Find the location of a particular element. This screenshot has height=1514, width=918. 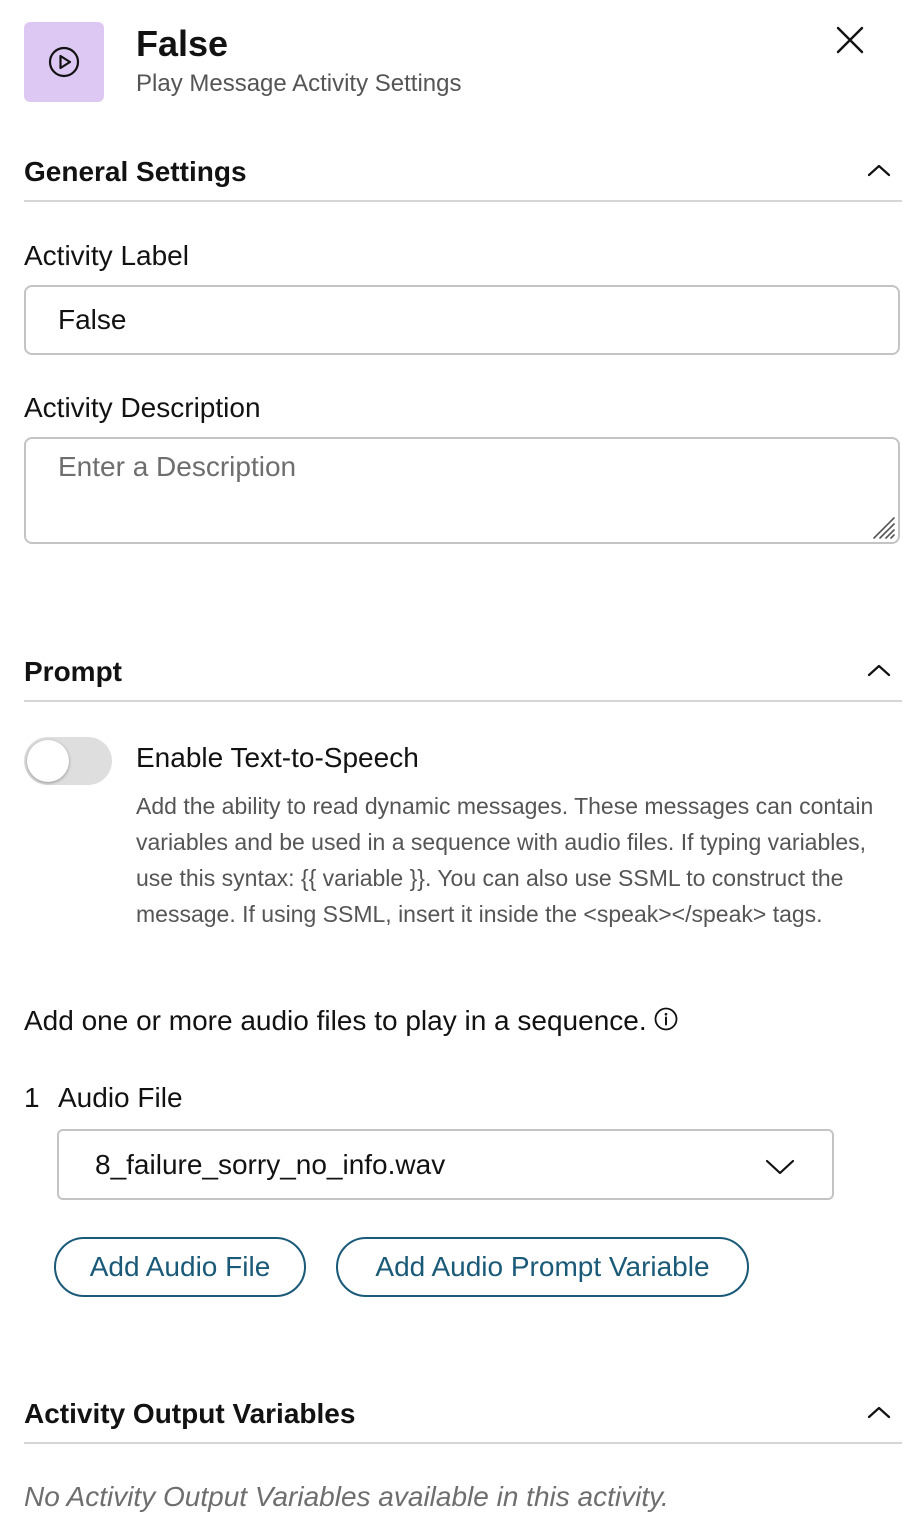

activity-label-input: False is located at coordinates (462, 320).